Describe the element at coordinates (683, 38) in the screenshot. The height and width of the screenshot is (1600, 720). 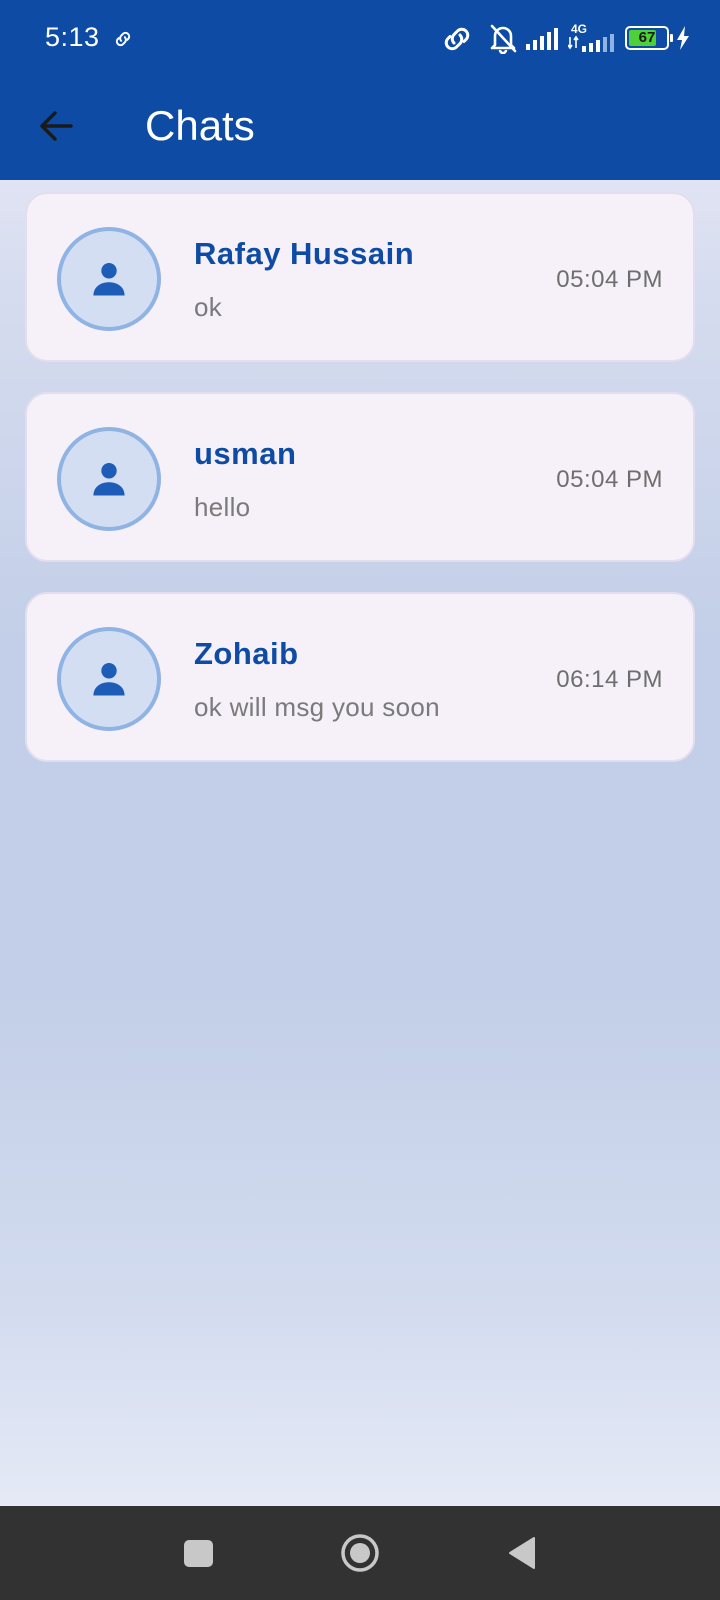
I see `charging-icon` at that location.